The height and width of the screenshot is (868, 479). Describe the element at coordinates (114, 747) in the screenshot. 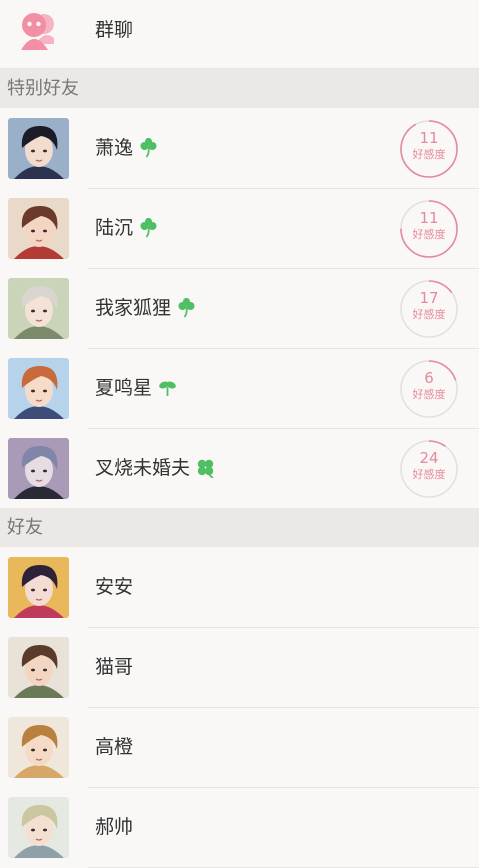

I see `friend-name: 高橙` at that location.